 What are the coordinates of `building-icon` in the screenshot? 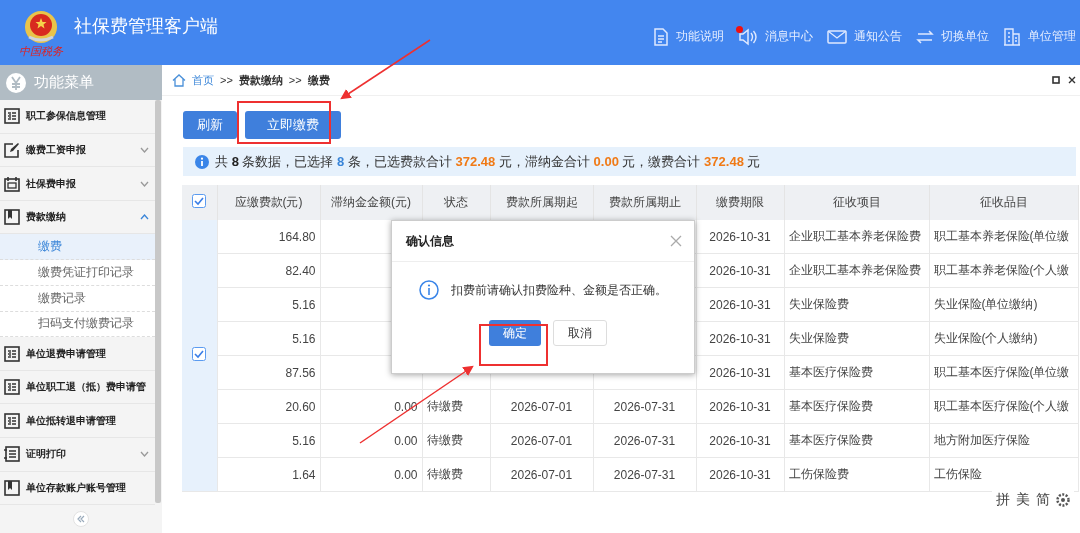 It's located at (1012, 36).